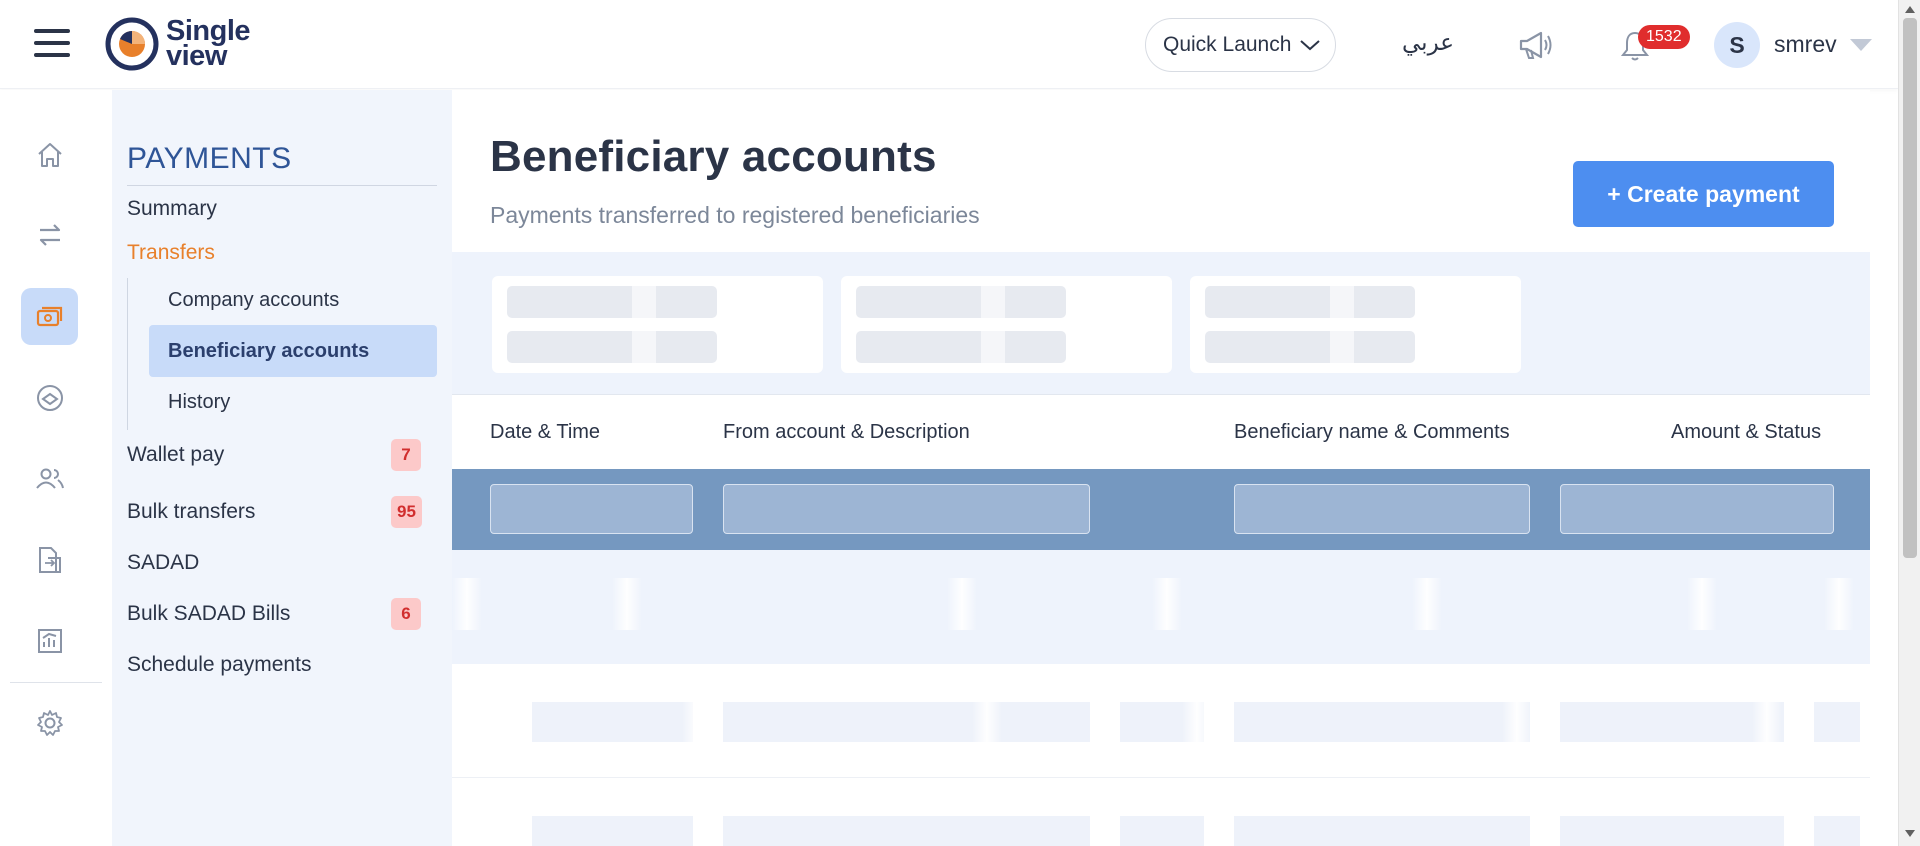 This screenshot has height=846, width=1920. I want to click on nav-heading: PAYMENTS, so click(209, 158).